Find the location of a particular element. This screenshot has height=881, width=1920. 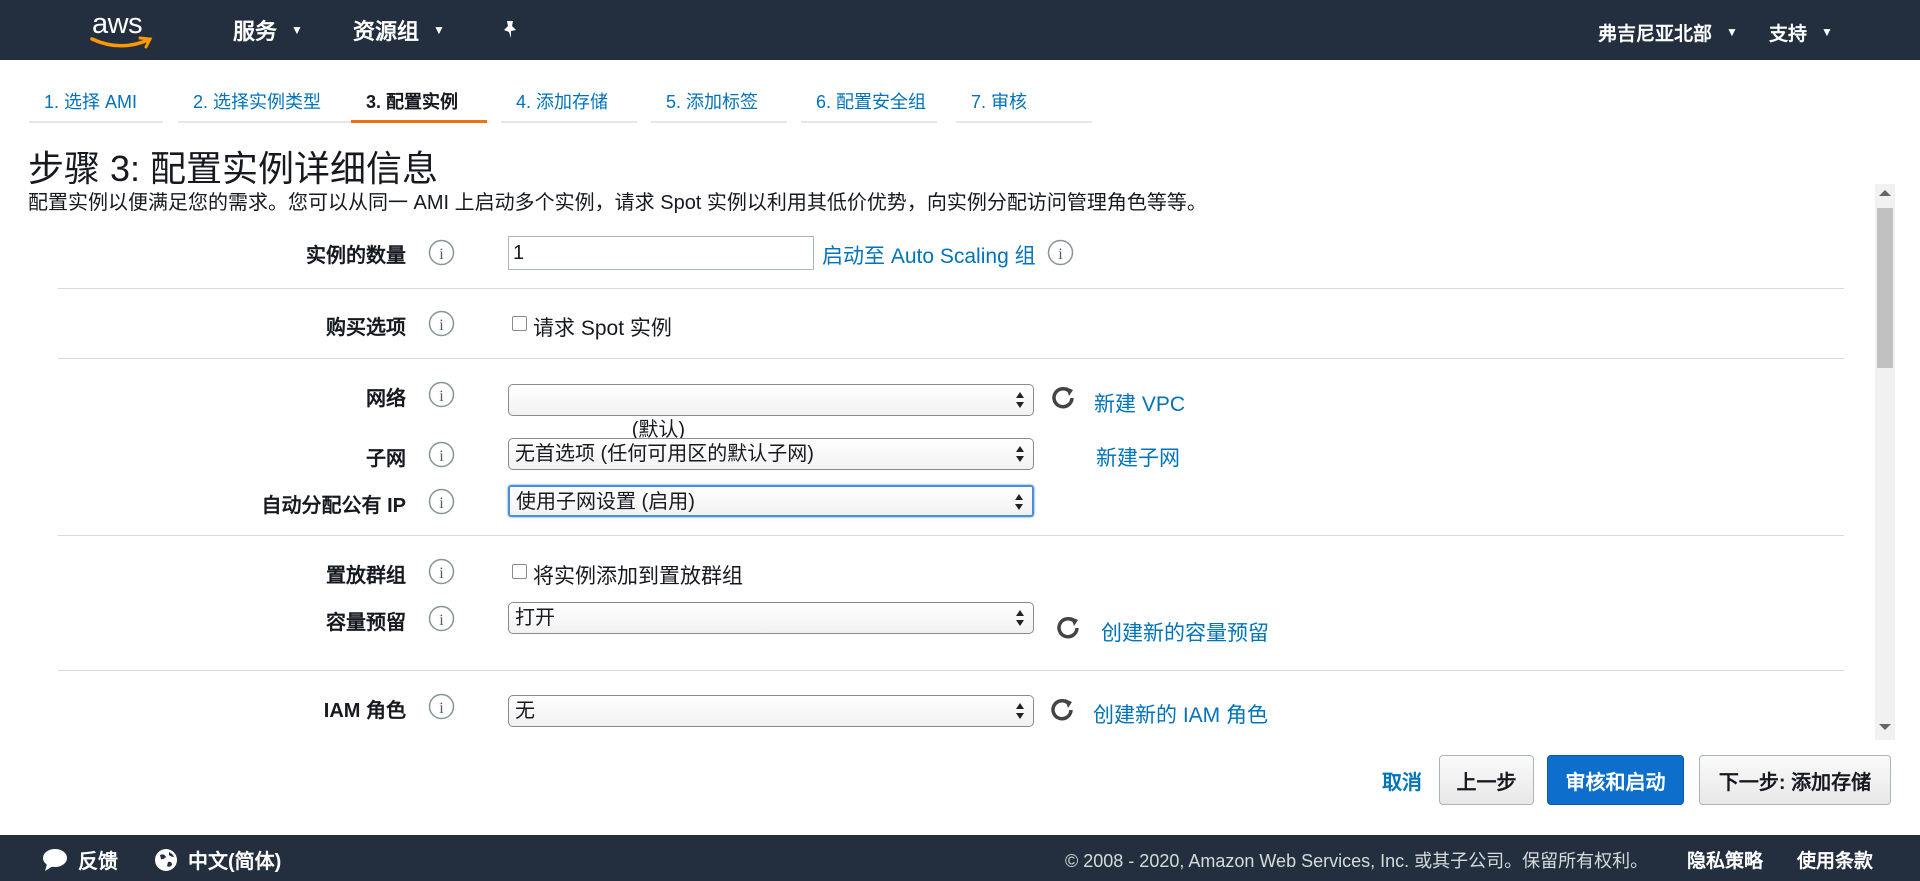

capacity-reservation-select: 打开 is located at coordinates (771, 618).